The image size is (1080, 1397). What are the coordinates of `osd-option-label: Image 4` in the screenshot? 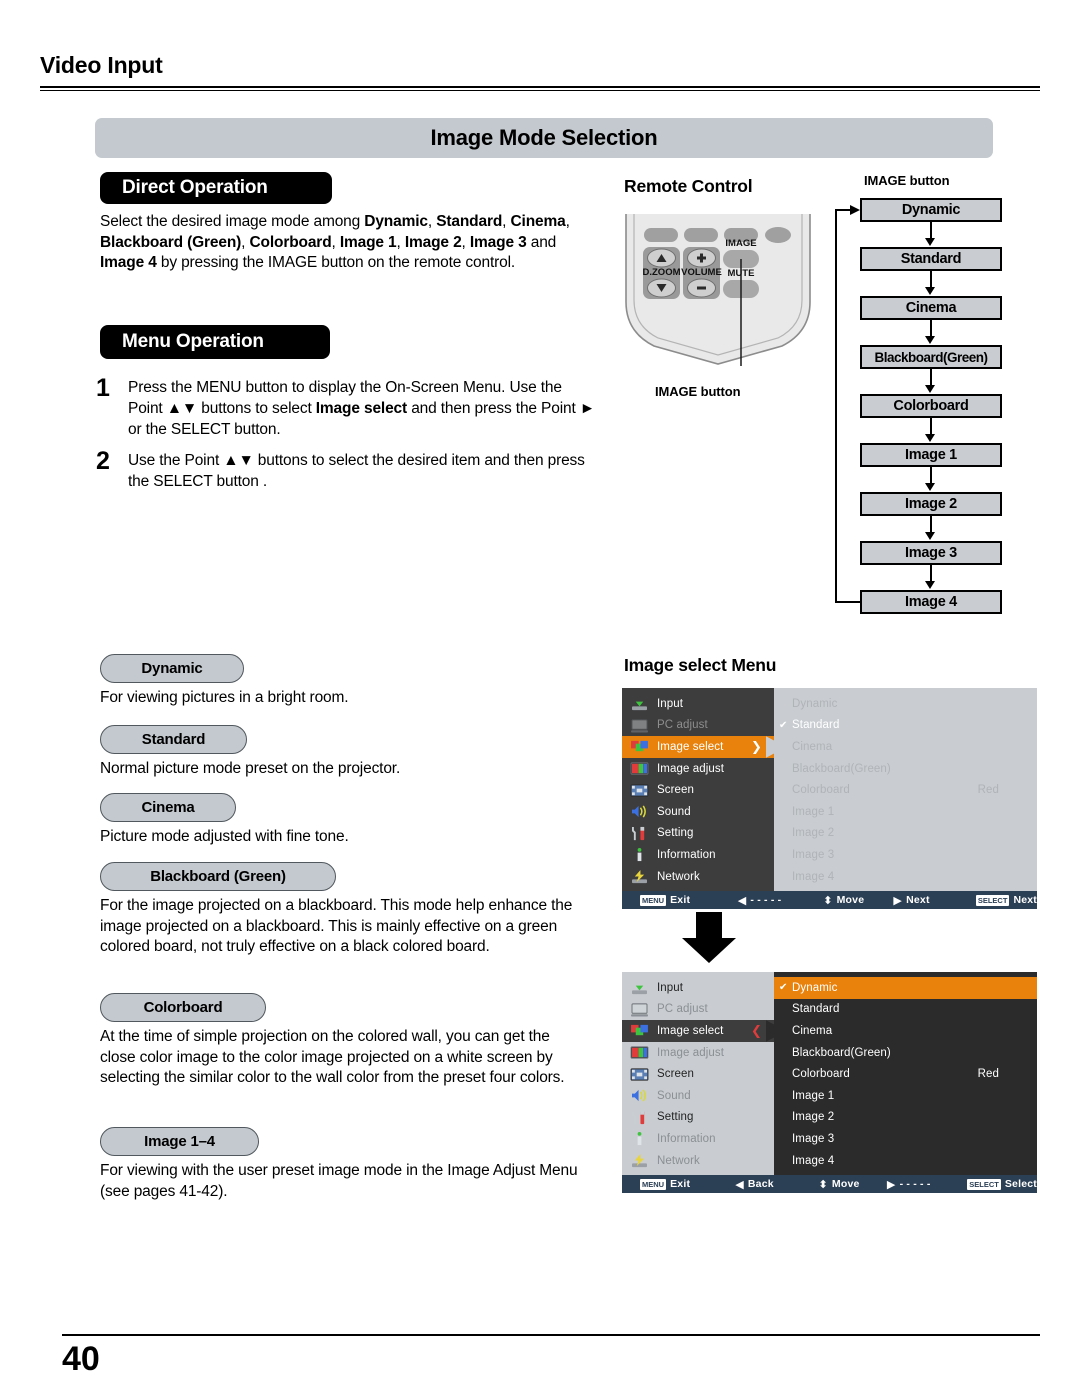 It's located at (813, 1160).